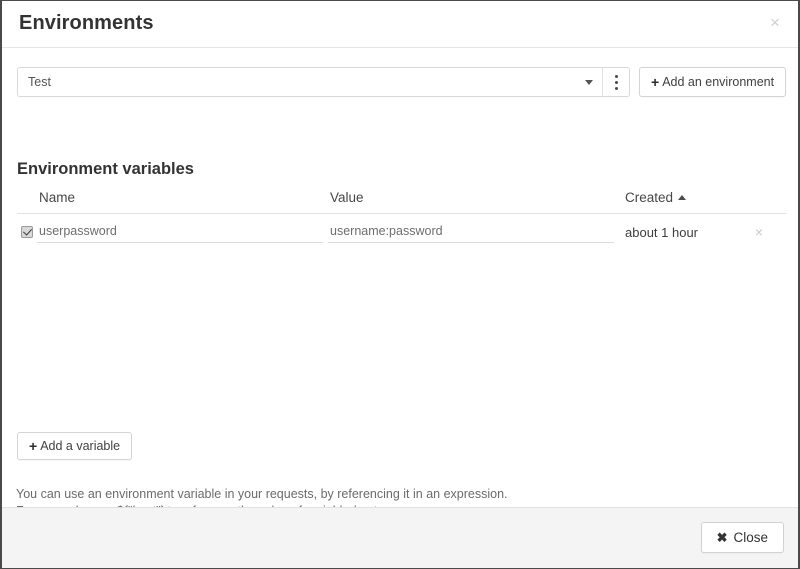  I want to click on variables-table: Name Value Created about 1 hour ×, so click(402, 220).